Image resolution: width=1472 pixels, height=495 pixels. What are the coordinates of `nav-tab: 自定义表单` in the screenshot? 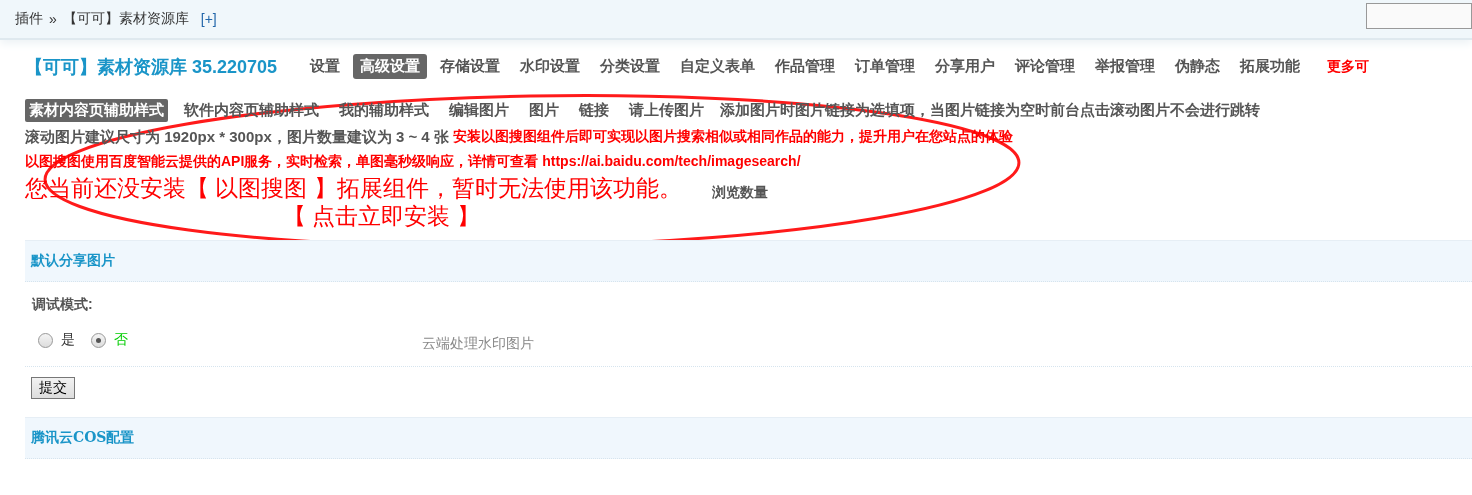 It's located at (718, 66).